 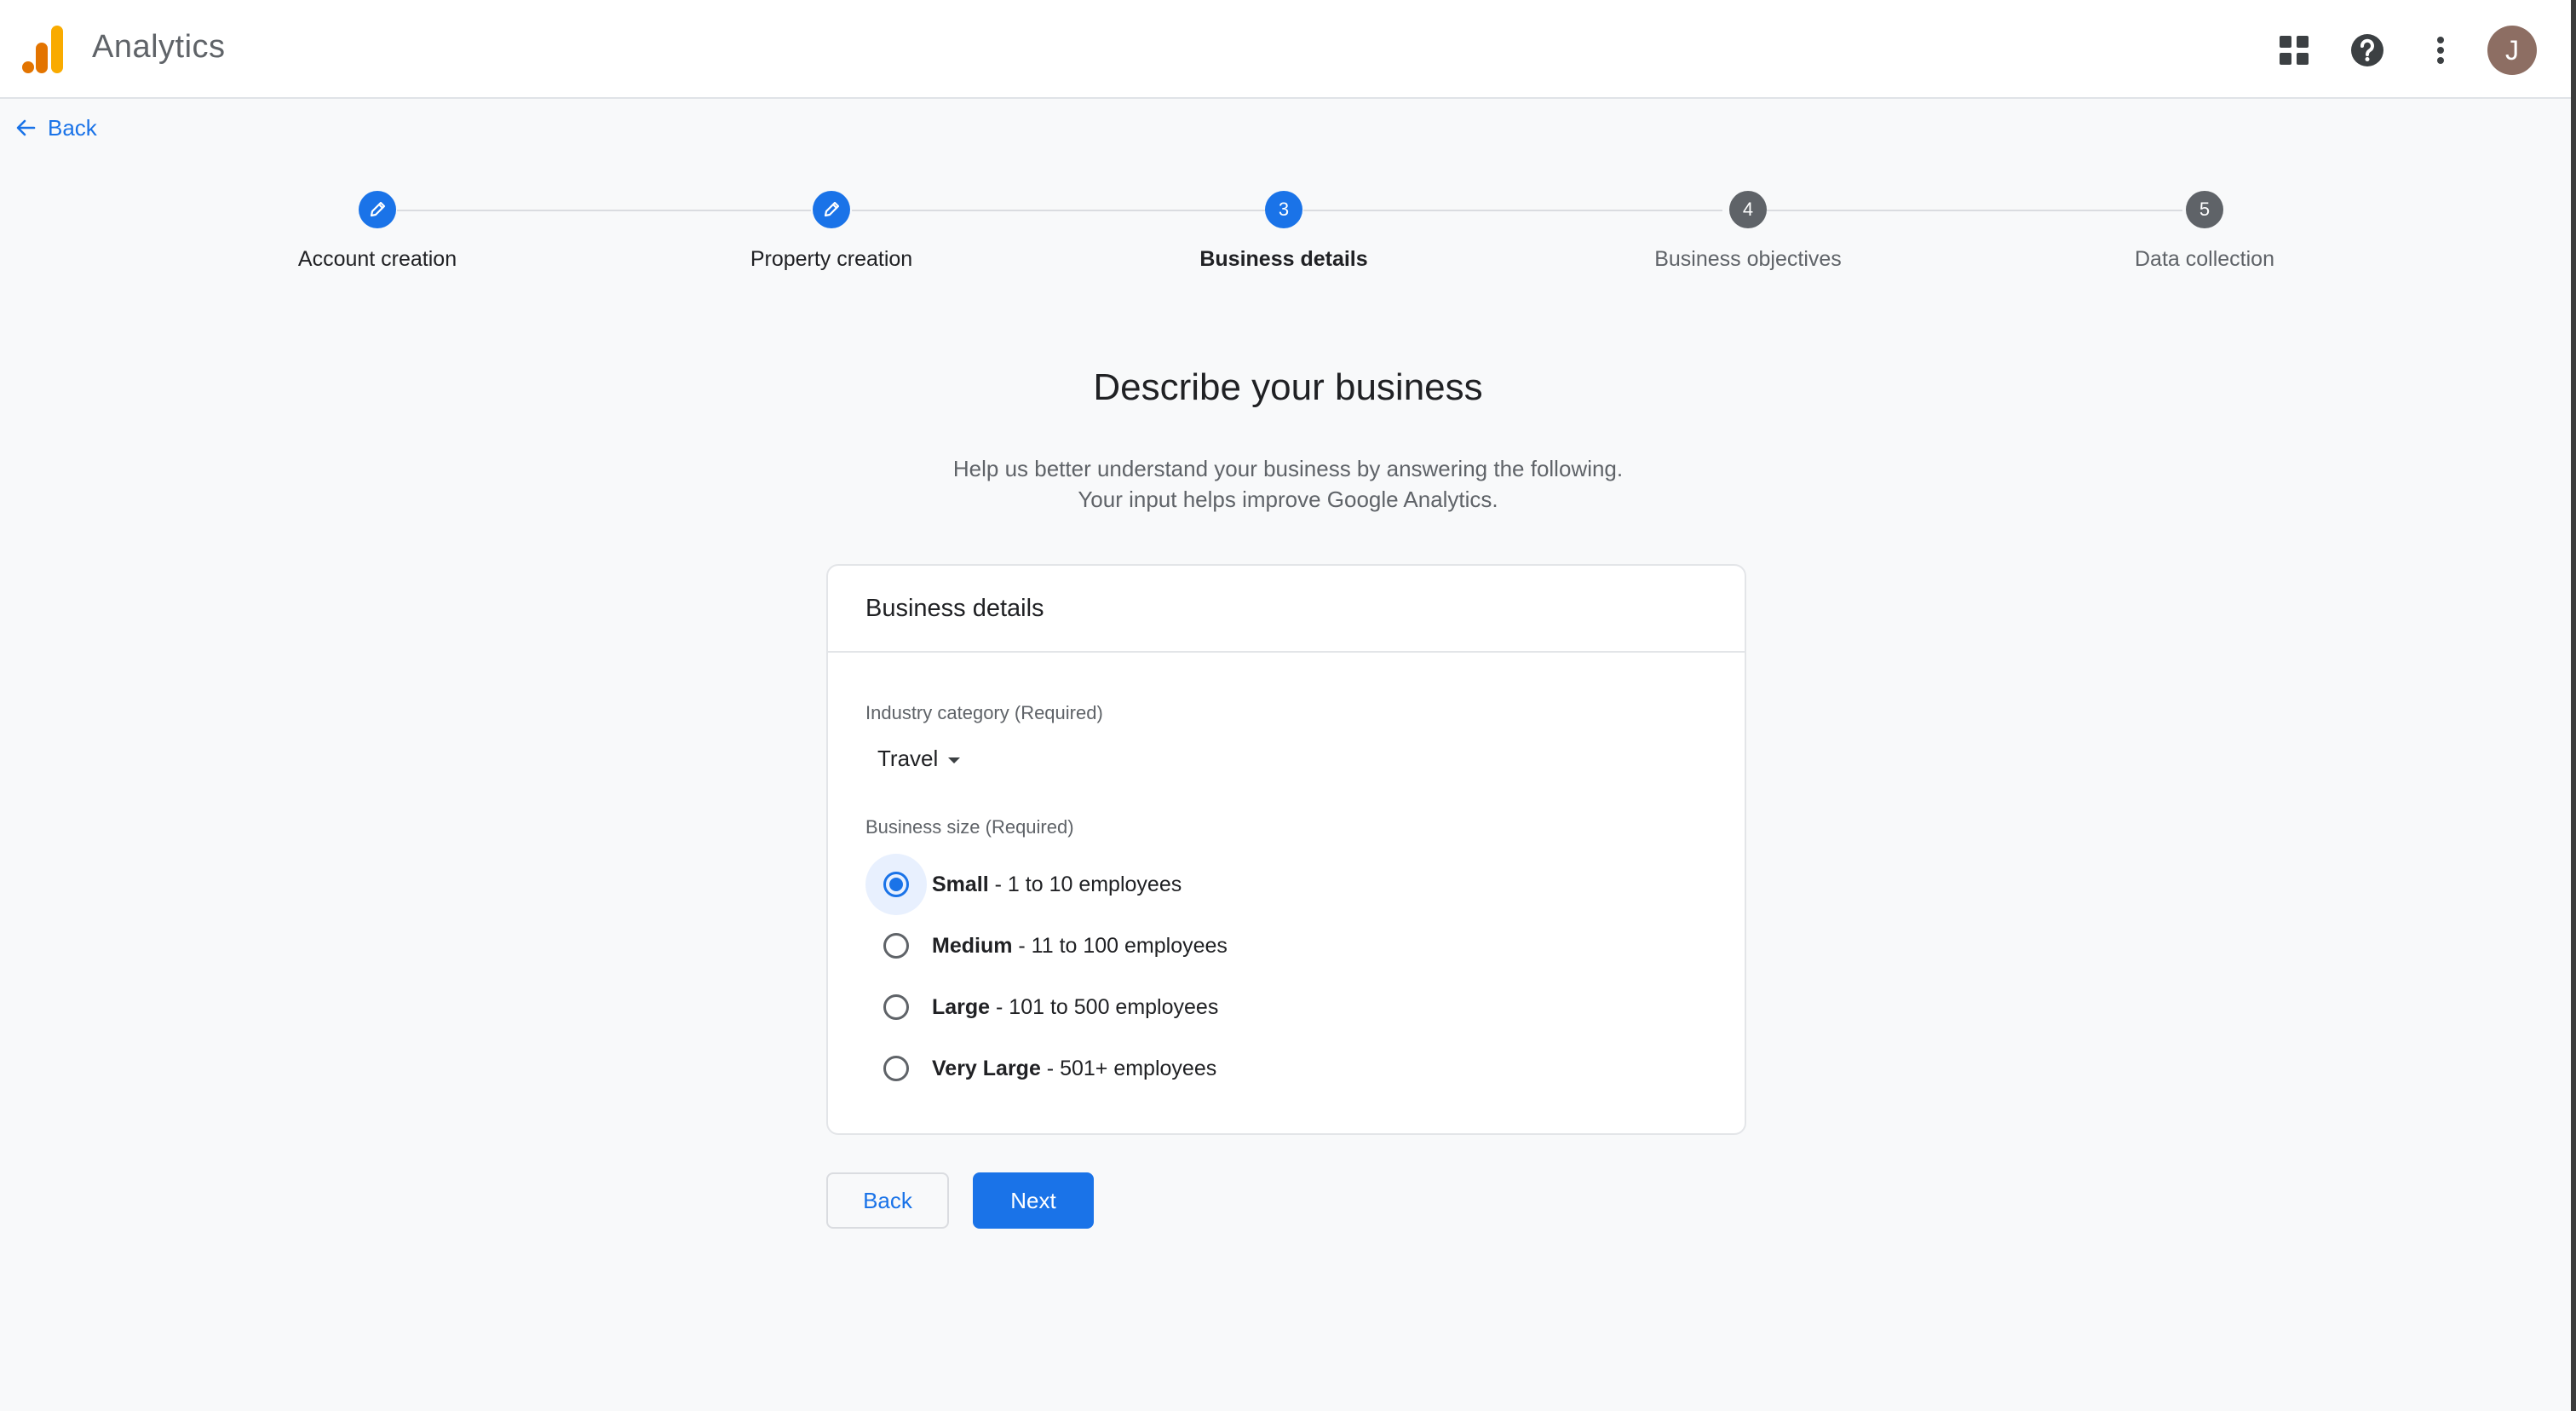 I want to click on business-size-option-large: Large - 101 to 500 employees, so click(x=1041, y=1007).